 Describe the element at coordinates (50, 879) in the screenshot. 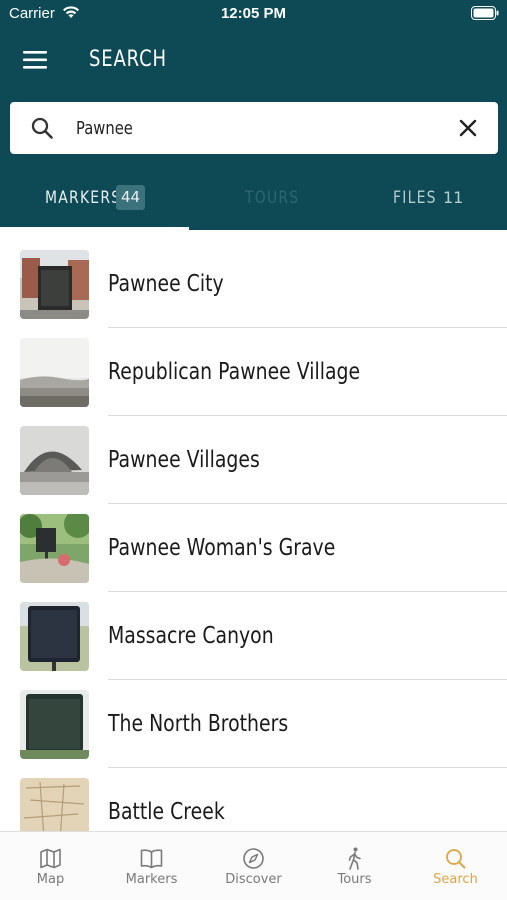

I see `tabbar-label: Map` at that location.